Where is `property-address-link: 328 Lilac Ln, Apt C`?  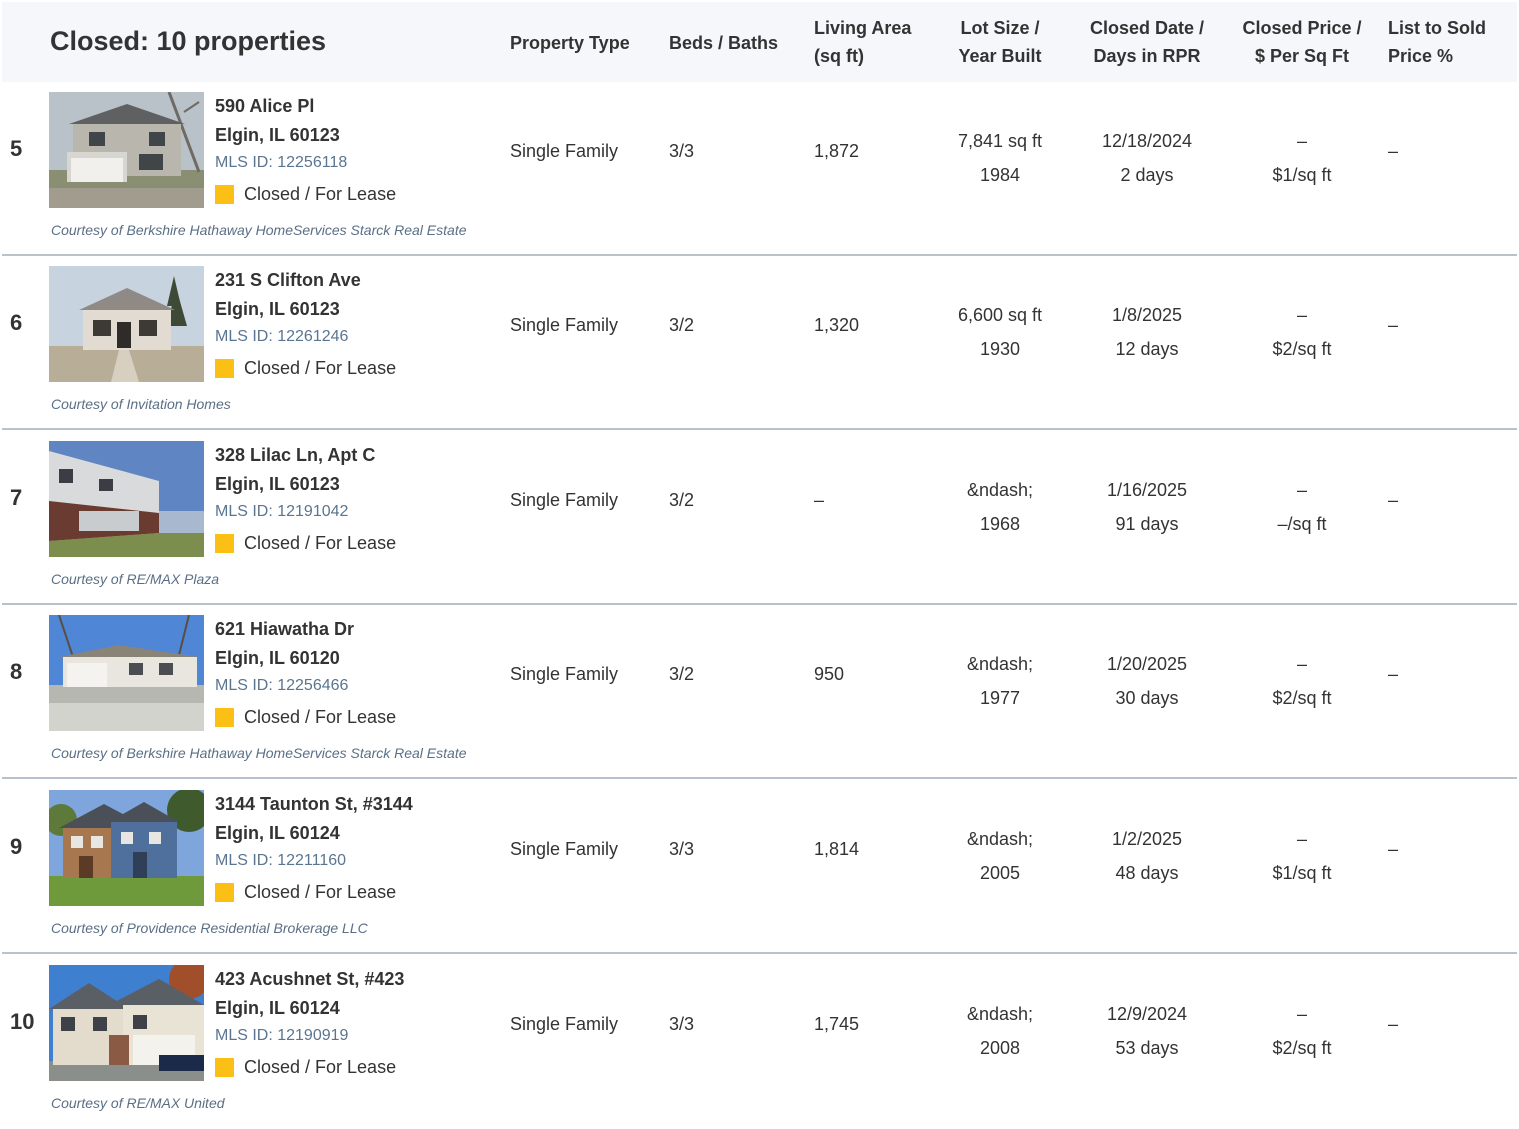 property-address-link: 328 Lilac Ln, Apt C is located at coordinates (295, 455).